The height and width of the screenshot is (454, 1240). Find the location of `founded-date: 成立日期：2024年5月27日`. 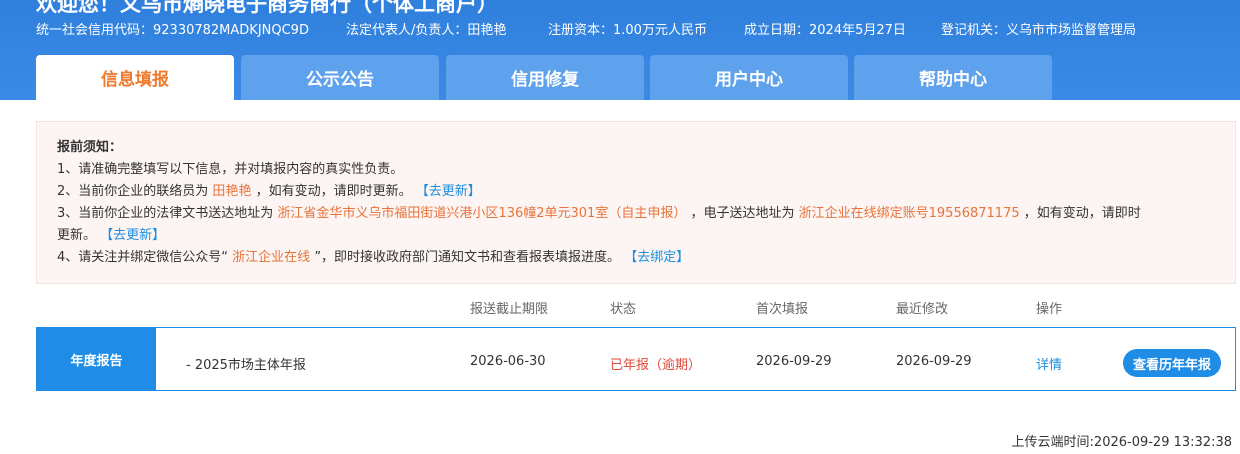

founded-date: 成立日期：2024年5月27日 is located at coordinates (825, 30).